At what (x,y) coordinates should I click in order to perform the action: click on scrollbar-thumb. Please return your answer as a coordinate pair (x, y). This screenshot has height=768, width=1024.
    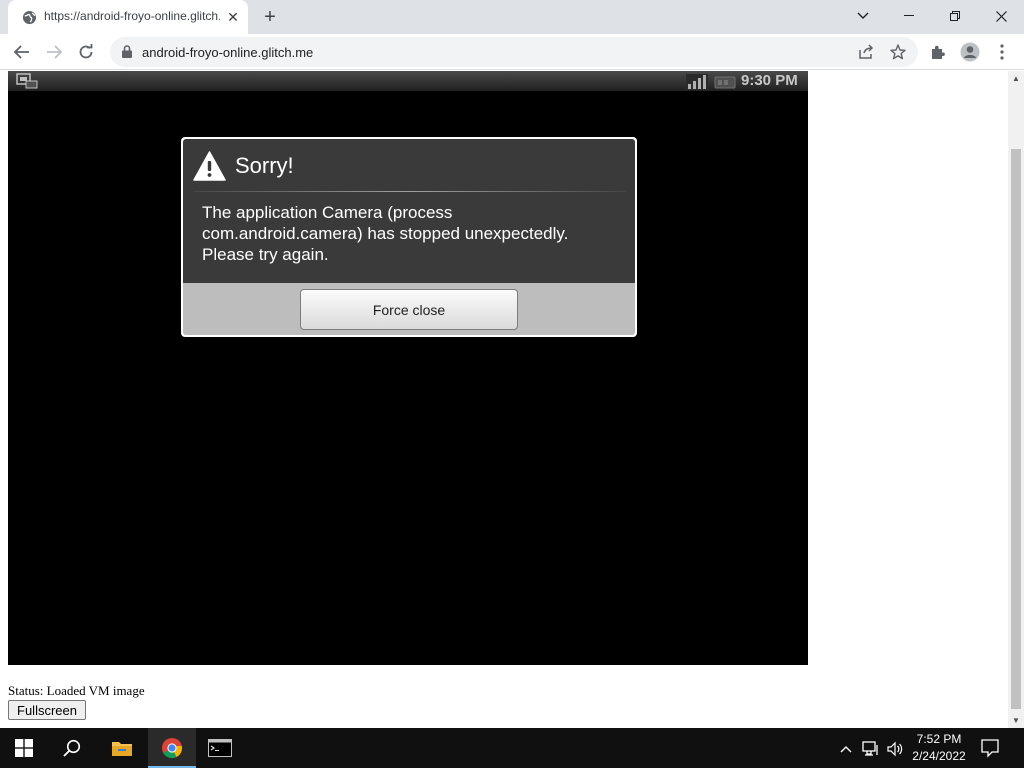
    Looking at the image, I should click on (1016, 429).